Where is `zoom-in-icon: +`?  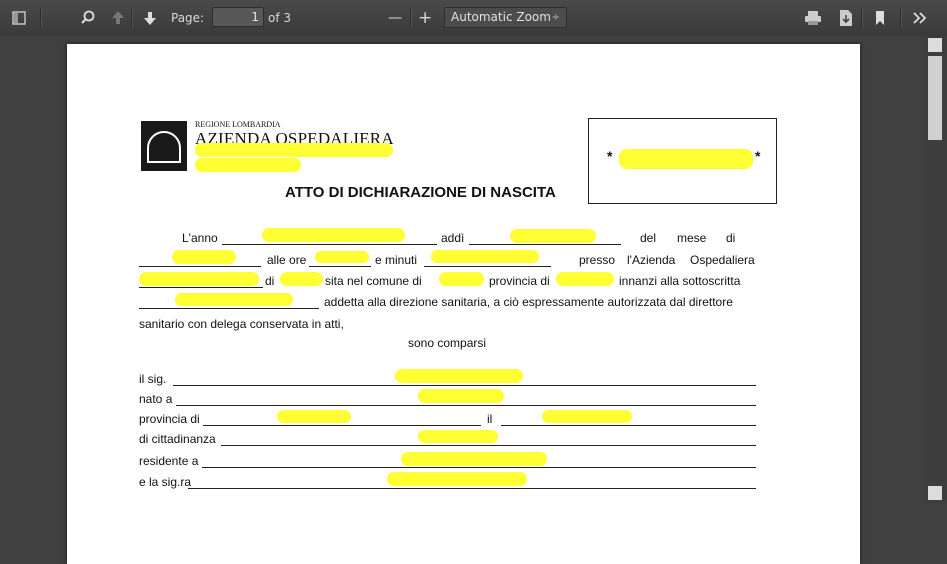
zoom-in-icon: + is located at coordinates (425, 18).